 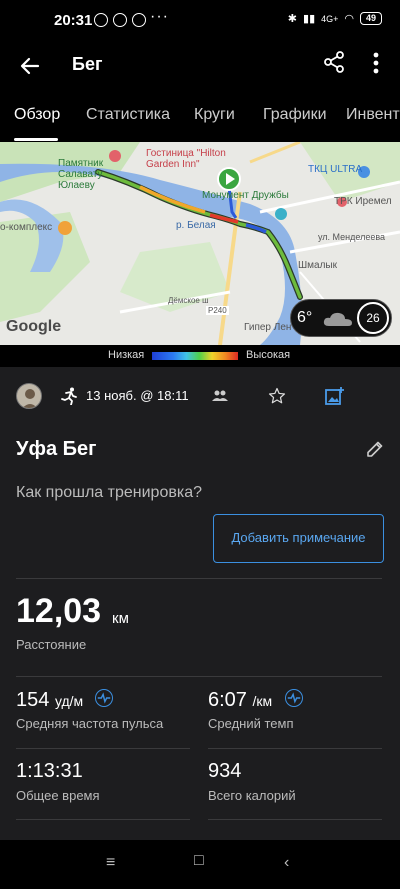 I want to click on avatar, so click(x=29, y=396).